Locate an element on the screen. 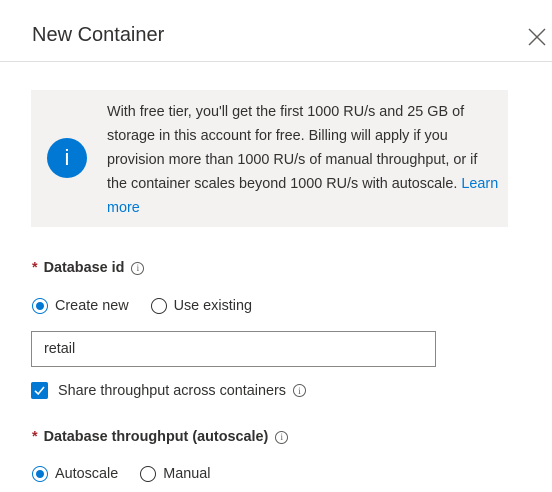 The height and width of the screenshot is (492, 552). database-throughput-label: * Database throughput (autoscale) i is located at coordinates (160, 437).